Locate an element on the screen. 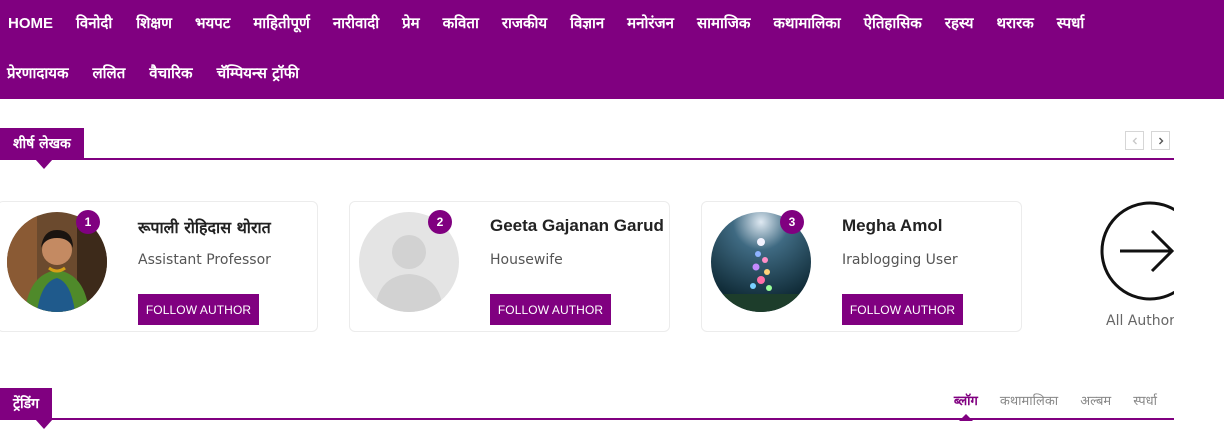  tab-album: अल्बम is located at coordinates (1095, 400).